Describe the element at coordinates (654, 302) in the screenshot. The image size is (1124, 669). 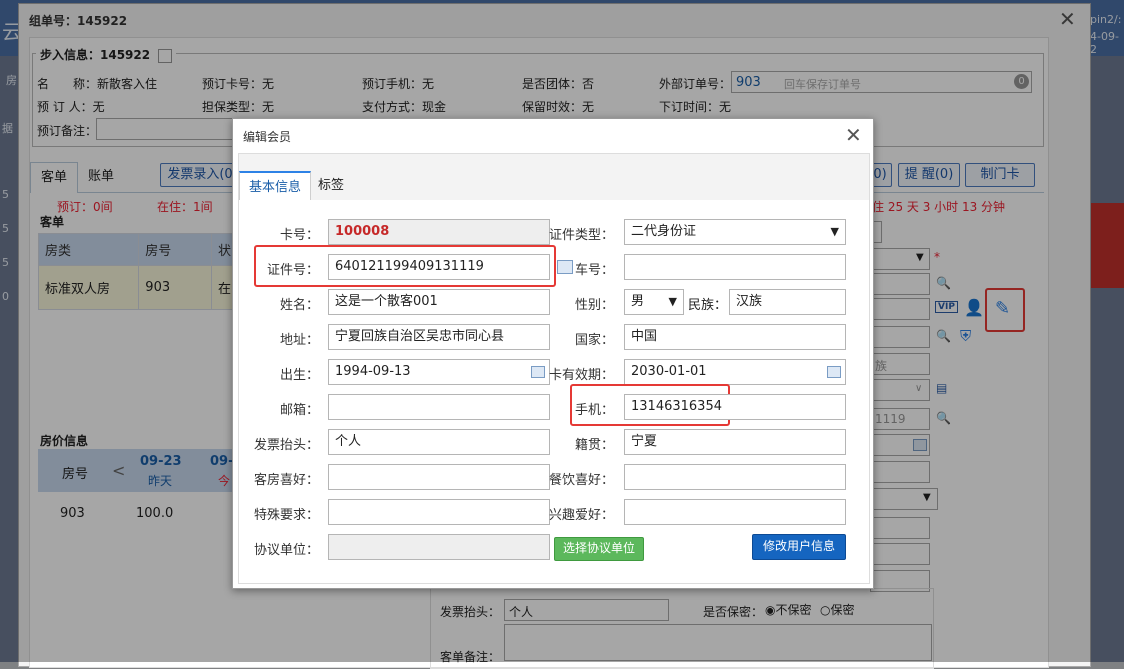
I see `gender-select: 男 ▼` at that location.